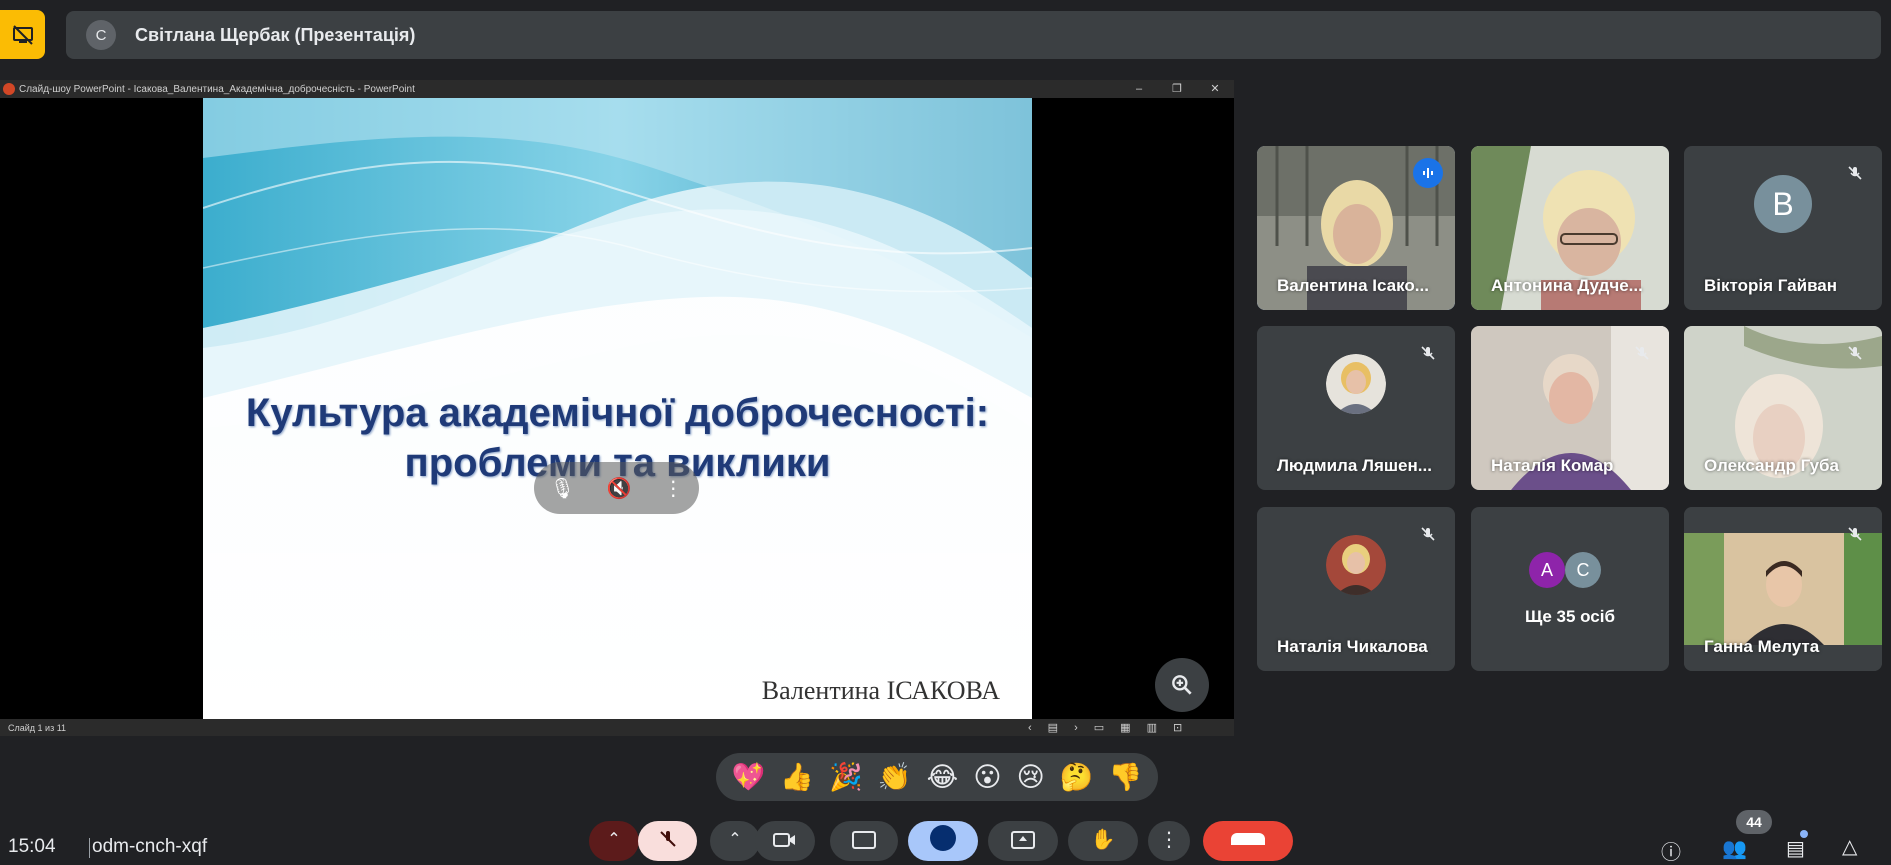 The height and width of the screenshot is (865, 1891). What do you see at coordinates (1076, 728) in the screenshot?
I see `next-slide-icon: ›` at bounding box center [1076, 728].